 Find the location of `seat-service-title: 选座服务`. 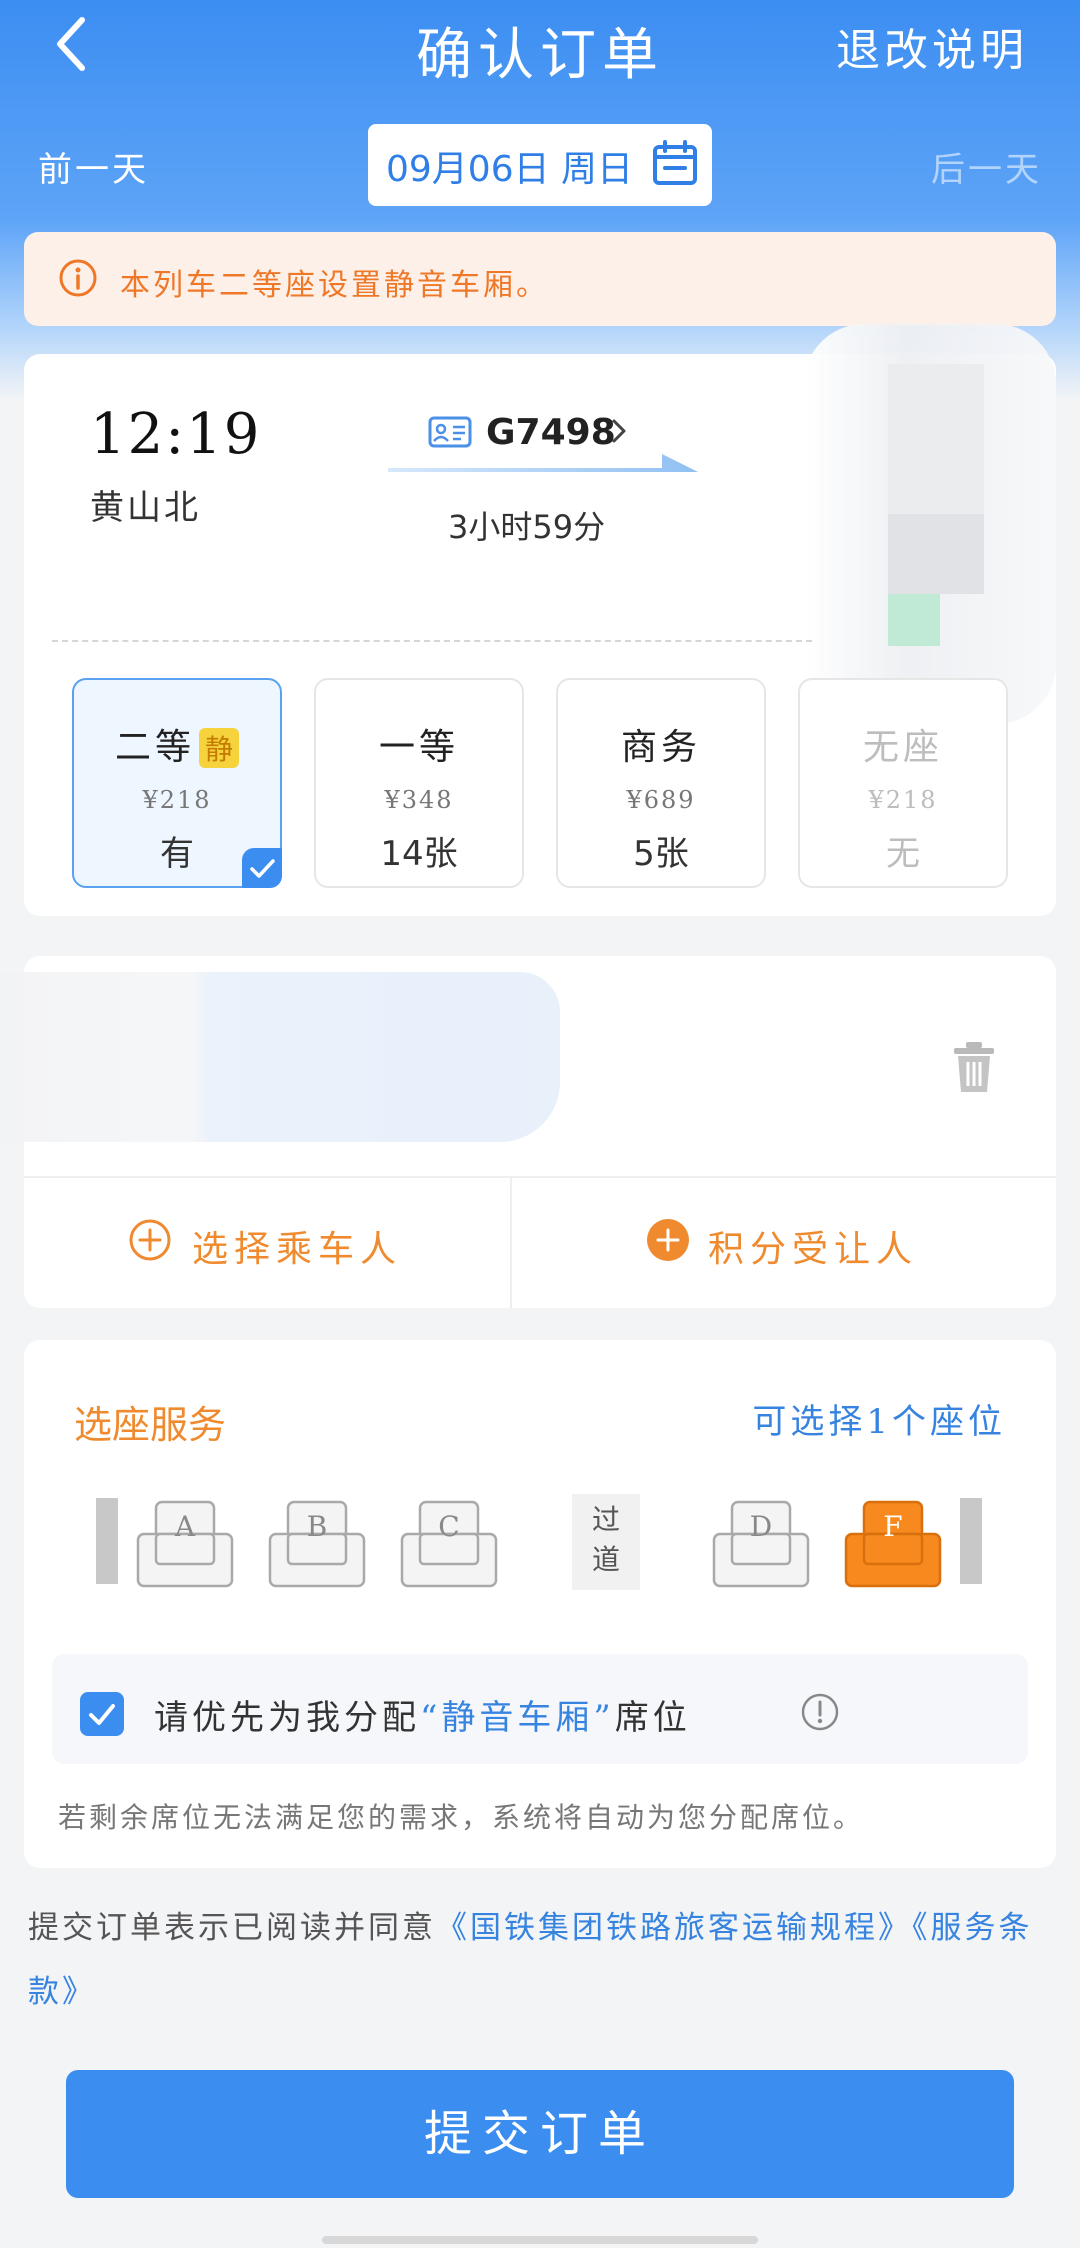

seat-service-title: 选座服务 is located at coordinates (150, 1425).